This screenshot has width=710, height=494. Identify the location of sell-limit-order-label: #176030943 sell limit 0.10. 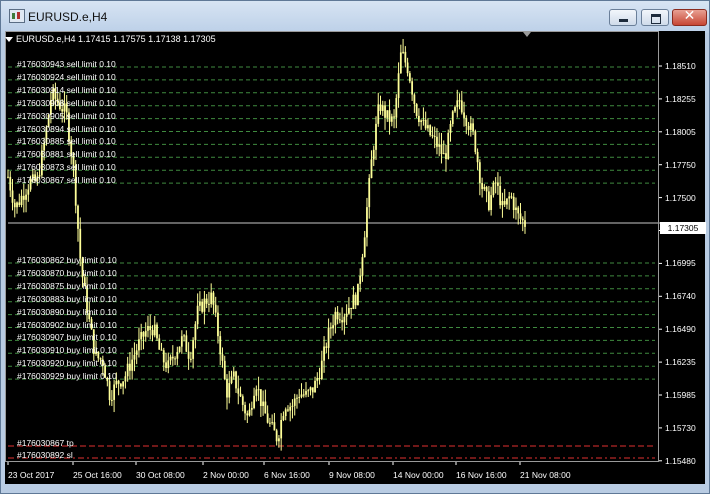
(66, 64).